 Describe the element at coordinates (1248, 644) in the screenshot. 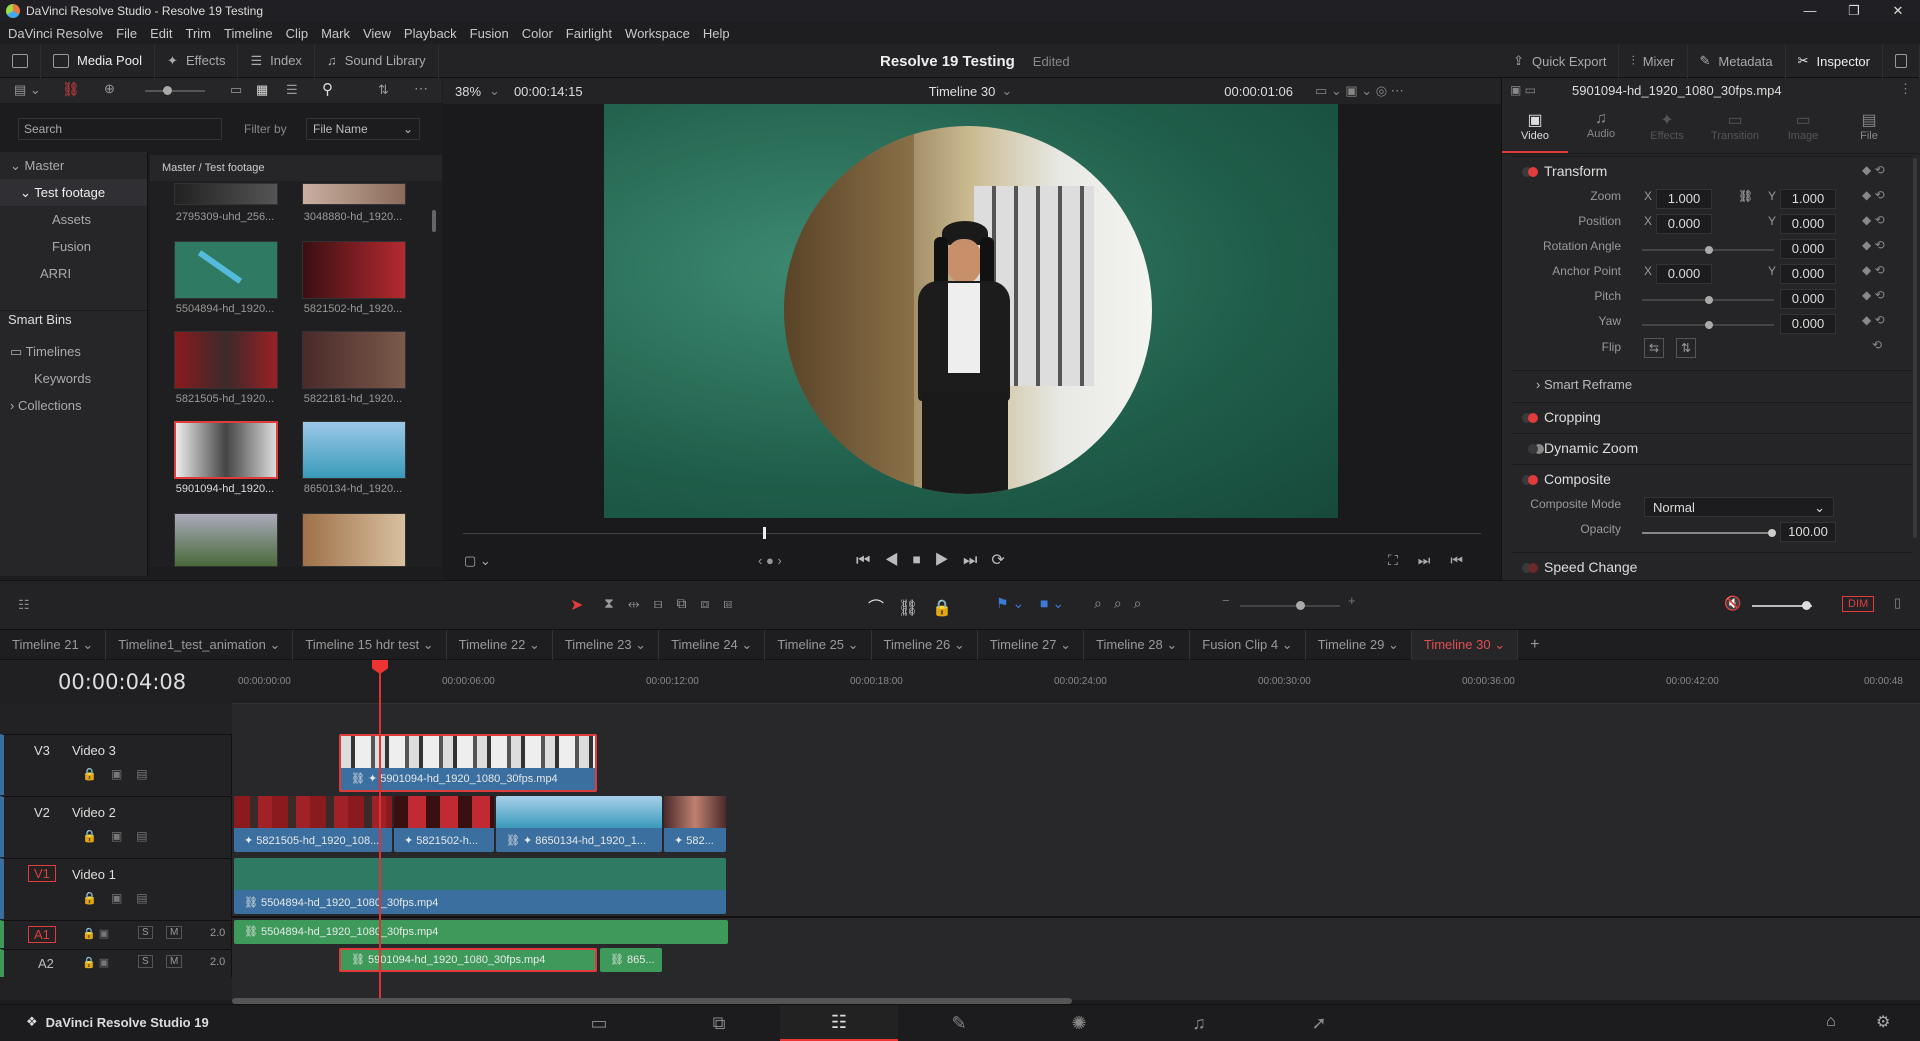

I see `tab-fusion-clip-4: Fusion Clip 4 ⌄` at that location.